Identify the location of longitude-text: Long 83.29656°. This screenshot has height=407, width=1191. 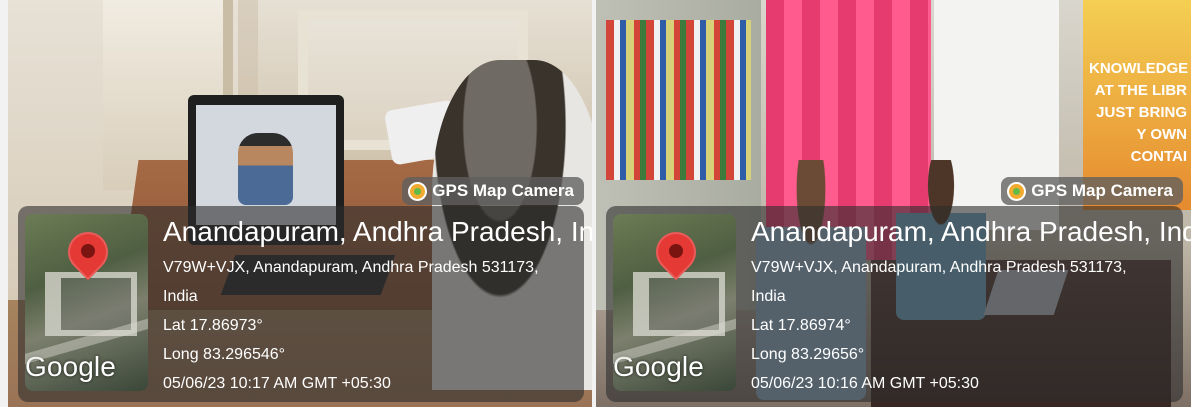
(808, 354).